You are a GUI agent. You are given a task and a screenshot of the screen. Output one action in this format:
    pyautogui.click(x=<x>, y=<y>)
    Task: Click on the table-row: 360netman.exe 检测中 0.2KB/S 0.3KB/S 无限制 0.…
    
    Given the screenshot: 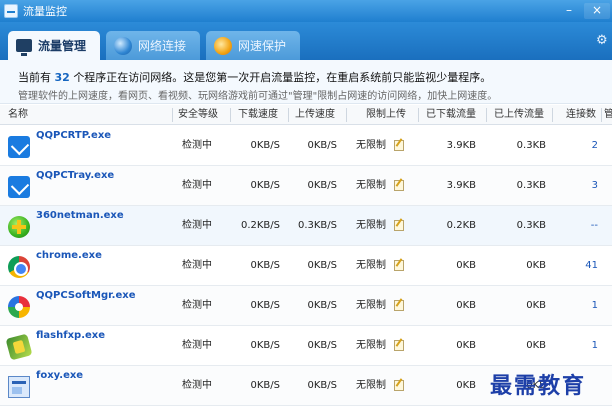 What is the action you would take?
    pyautogui.click(x=306, y=226)
    